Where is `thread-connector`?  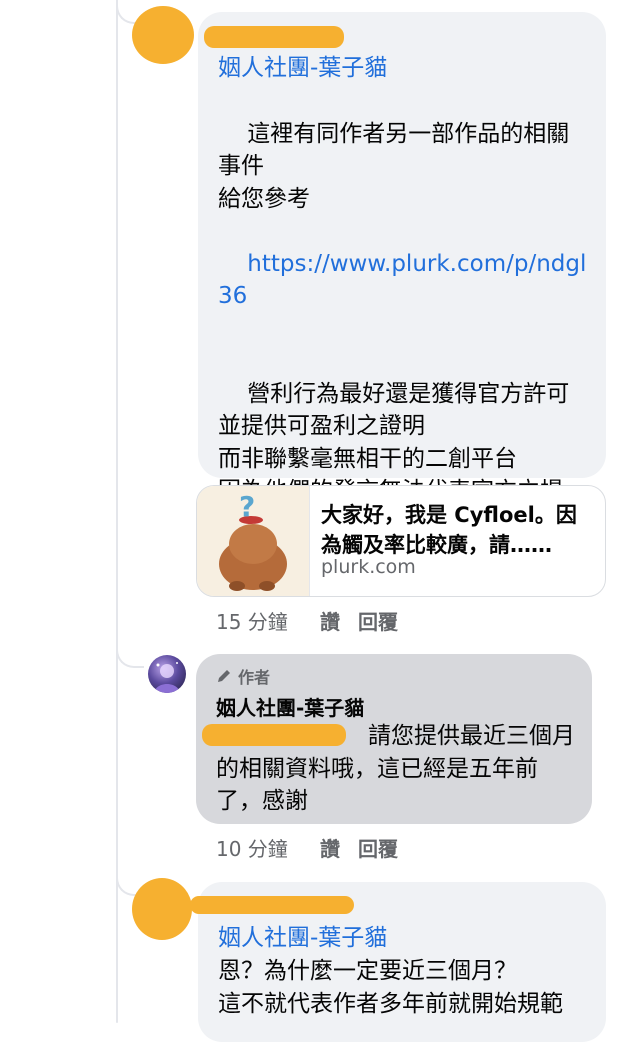
thread-connector is located at coordinates (130, 652).